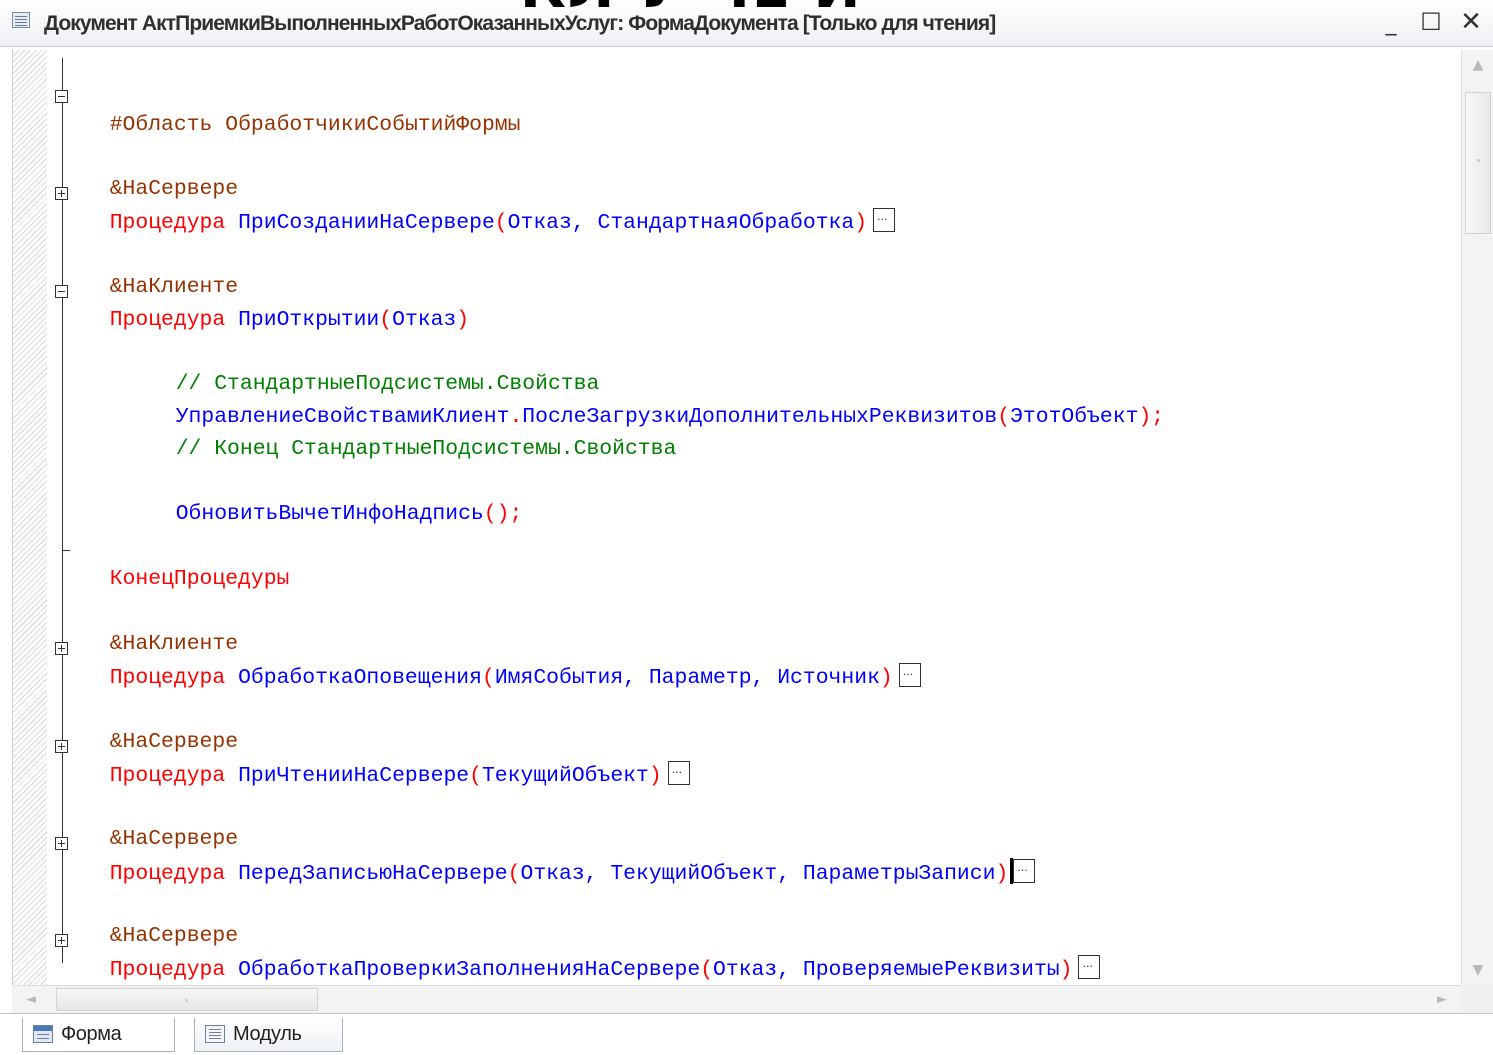 The width and height of the screenshot is (1493, 1055). Describe the element at coordinates (1478, 163) in the screenshot. I see `vertical-scroll-thumb` at that location.